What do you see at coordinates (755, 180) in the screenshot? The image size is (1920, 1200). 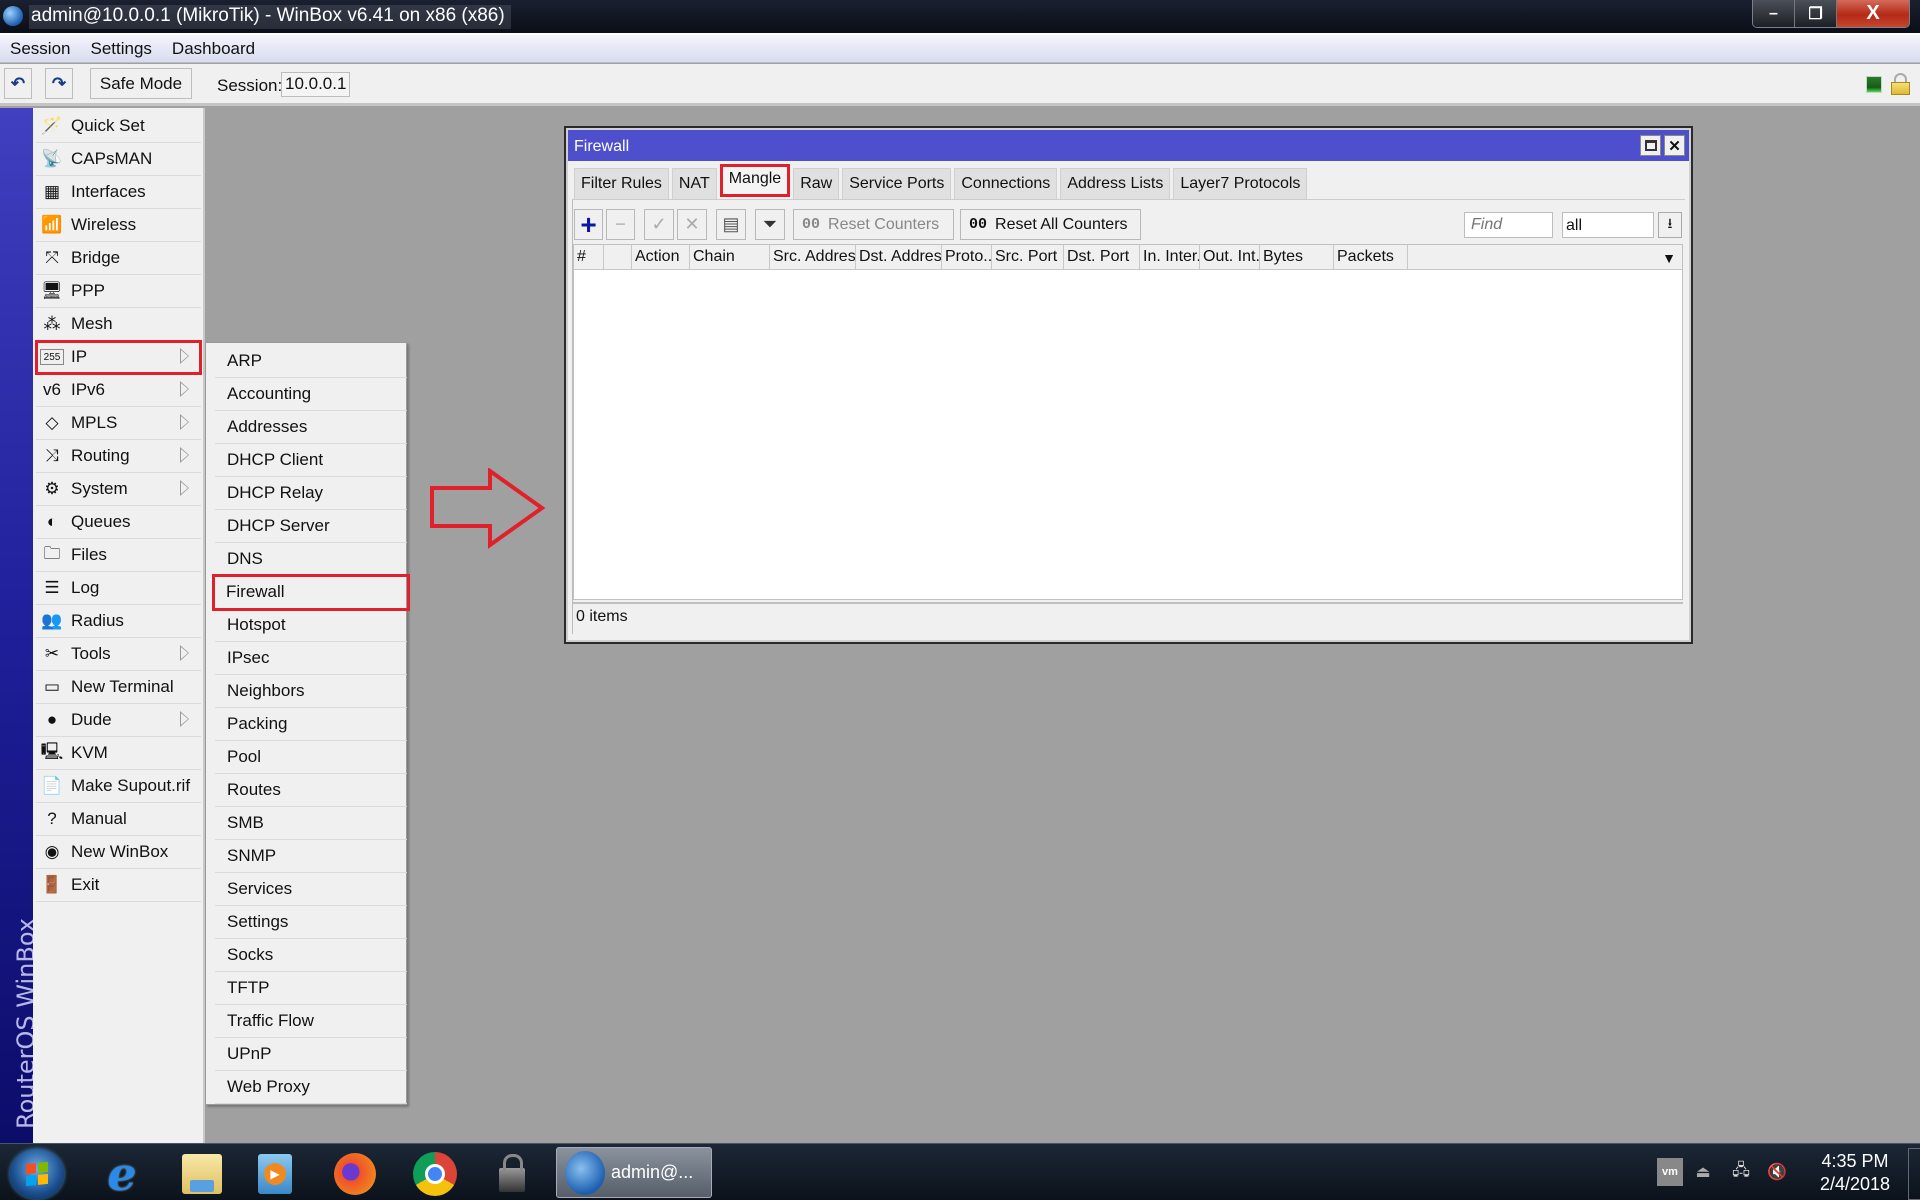 I see `tab-mangle: Mangle` at bounding box center [755, 180].